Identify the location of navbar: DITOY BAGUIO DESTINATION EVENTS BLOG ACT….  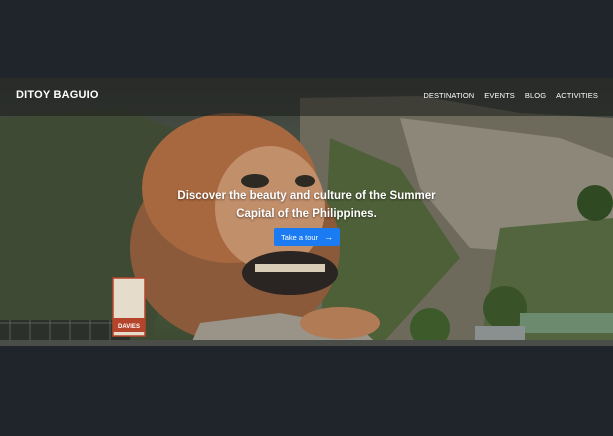
(306, 97).